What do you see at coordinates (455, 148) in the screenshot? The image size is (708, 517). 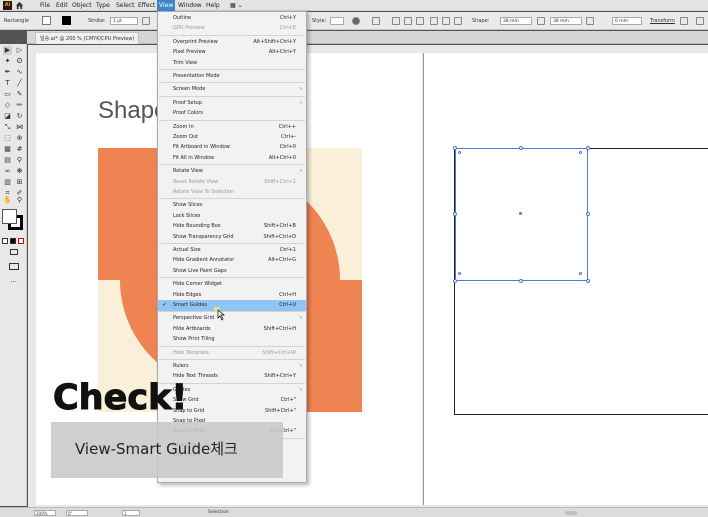 I see `handle-top-left` at bounding box center [455, 148].